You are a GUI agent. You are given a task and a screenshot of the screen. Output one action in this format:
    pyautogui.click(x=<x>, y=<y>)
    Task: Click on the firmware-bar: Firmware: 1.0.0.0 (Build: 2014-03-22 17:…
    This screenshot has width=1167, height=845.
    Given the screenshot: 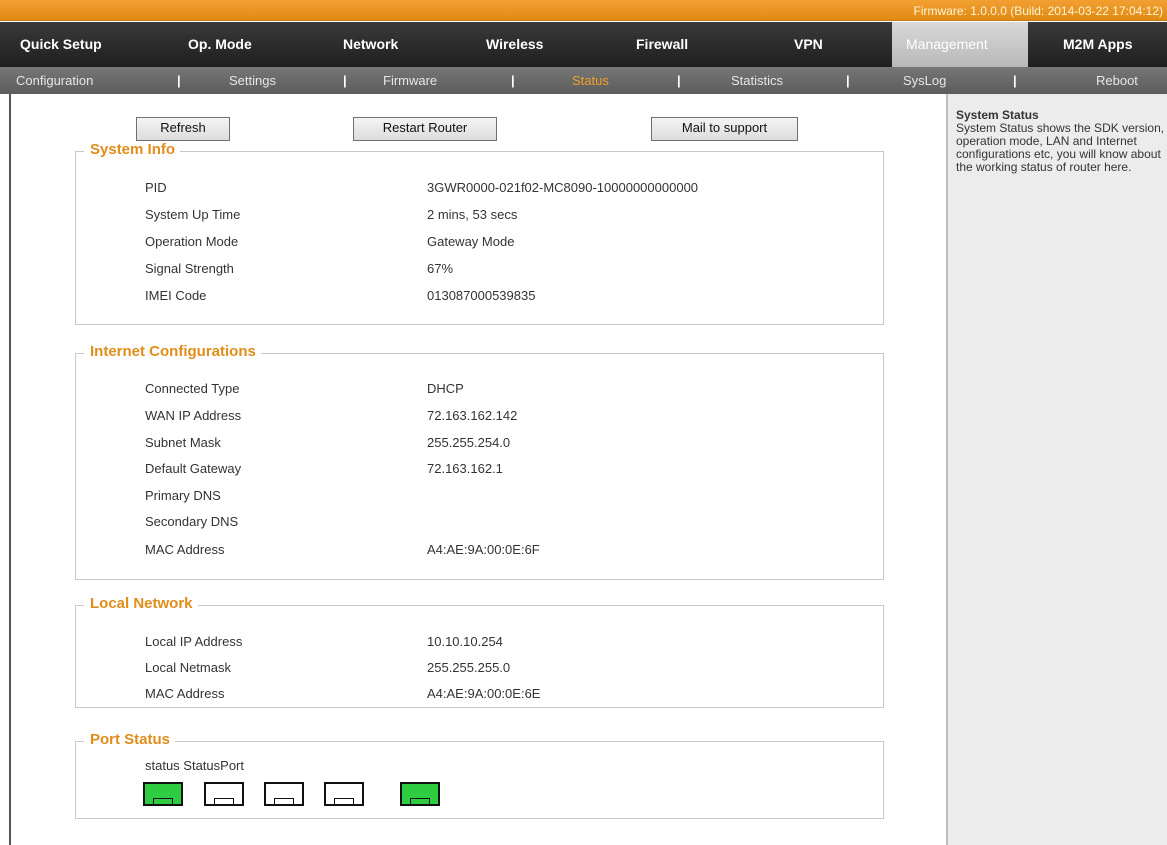 What is the action you would take?
    pyautogui.click(x=583, y=10)
    